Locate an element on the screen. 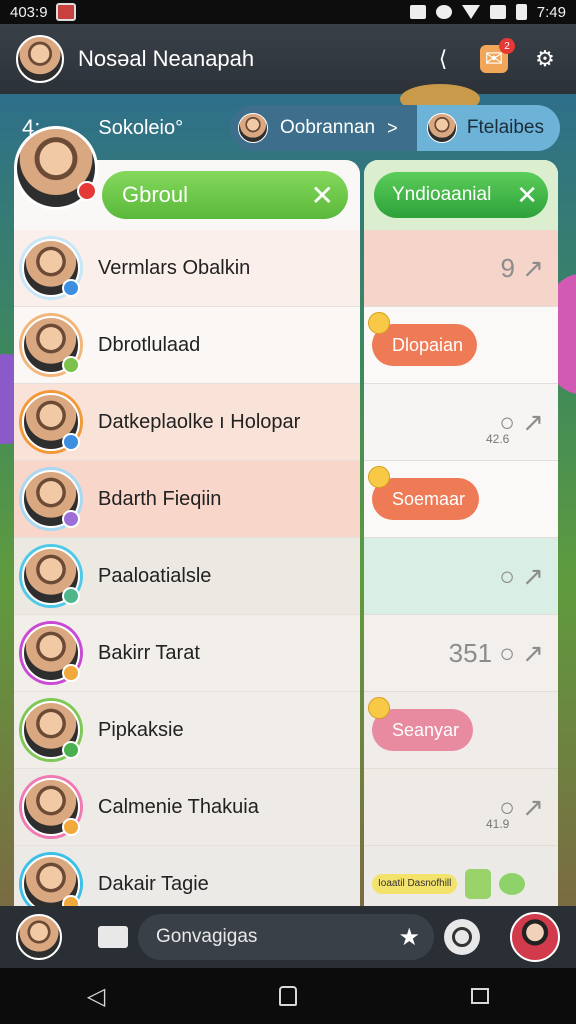 Image resolution: width=576 pixels, height=1024 pixels. status-dot is located at coordinates (87, 191).